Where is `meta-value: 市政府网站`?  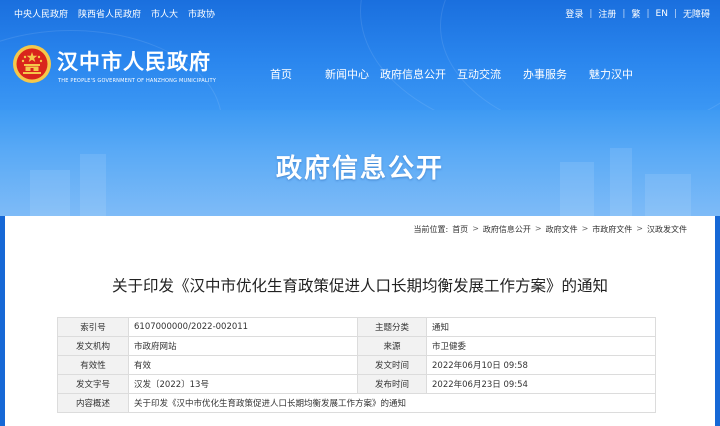 meta-value: 市政府网站 is located at coordinates (243, 346).